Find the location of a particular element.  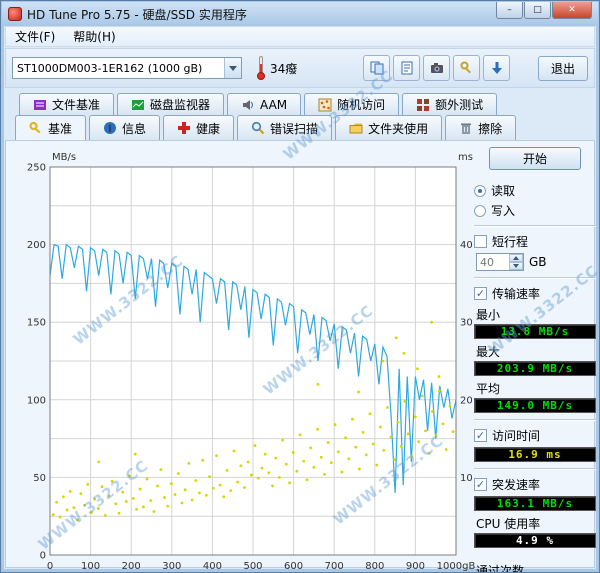

random-access-icon is located at coordinates (325, 104).